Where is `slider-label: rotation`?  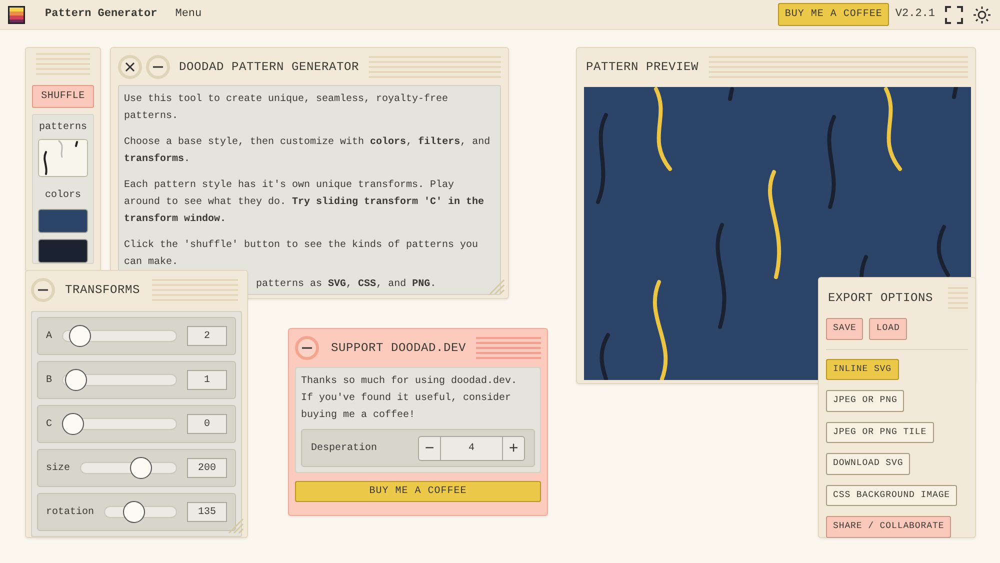
slider-label: rotation is located at coordinates (70, 513).